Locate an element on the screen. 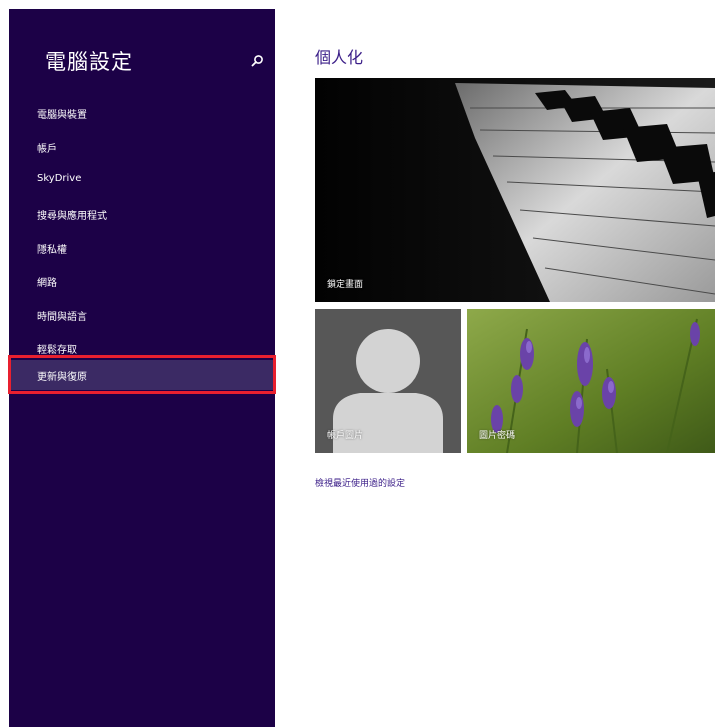 The image size is (715, 727). sidebar-item-accounts: 帳戶 is located at coordinates (142, 147).